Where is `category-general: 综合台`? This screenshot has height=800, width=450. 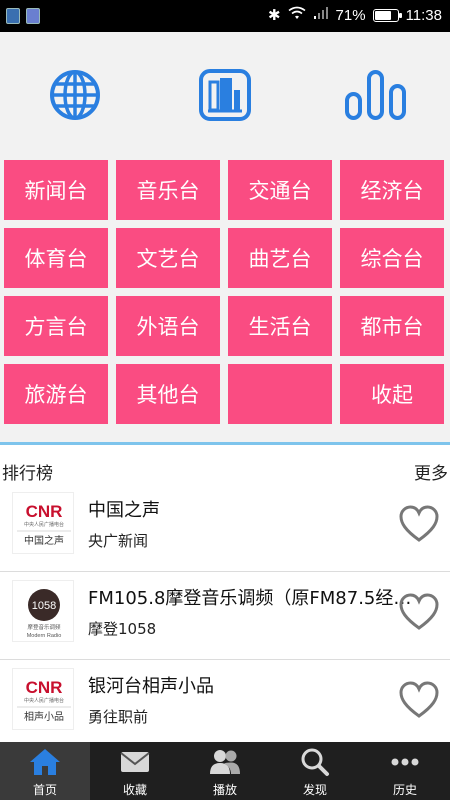 category-general: 综合台 is located at coordinates (392, 258).